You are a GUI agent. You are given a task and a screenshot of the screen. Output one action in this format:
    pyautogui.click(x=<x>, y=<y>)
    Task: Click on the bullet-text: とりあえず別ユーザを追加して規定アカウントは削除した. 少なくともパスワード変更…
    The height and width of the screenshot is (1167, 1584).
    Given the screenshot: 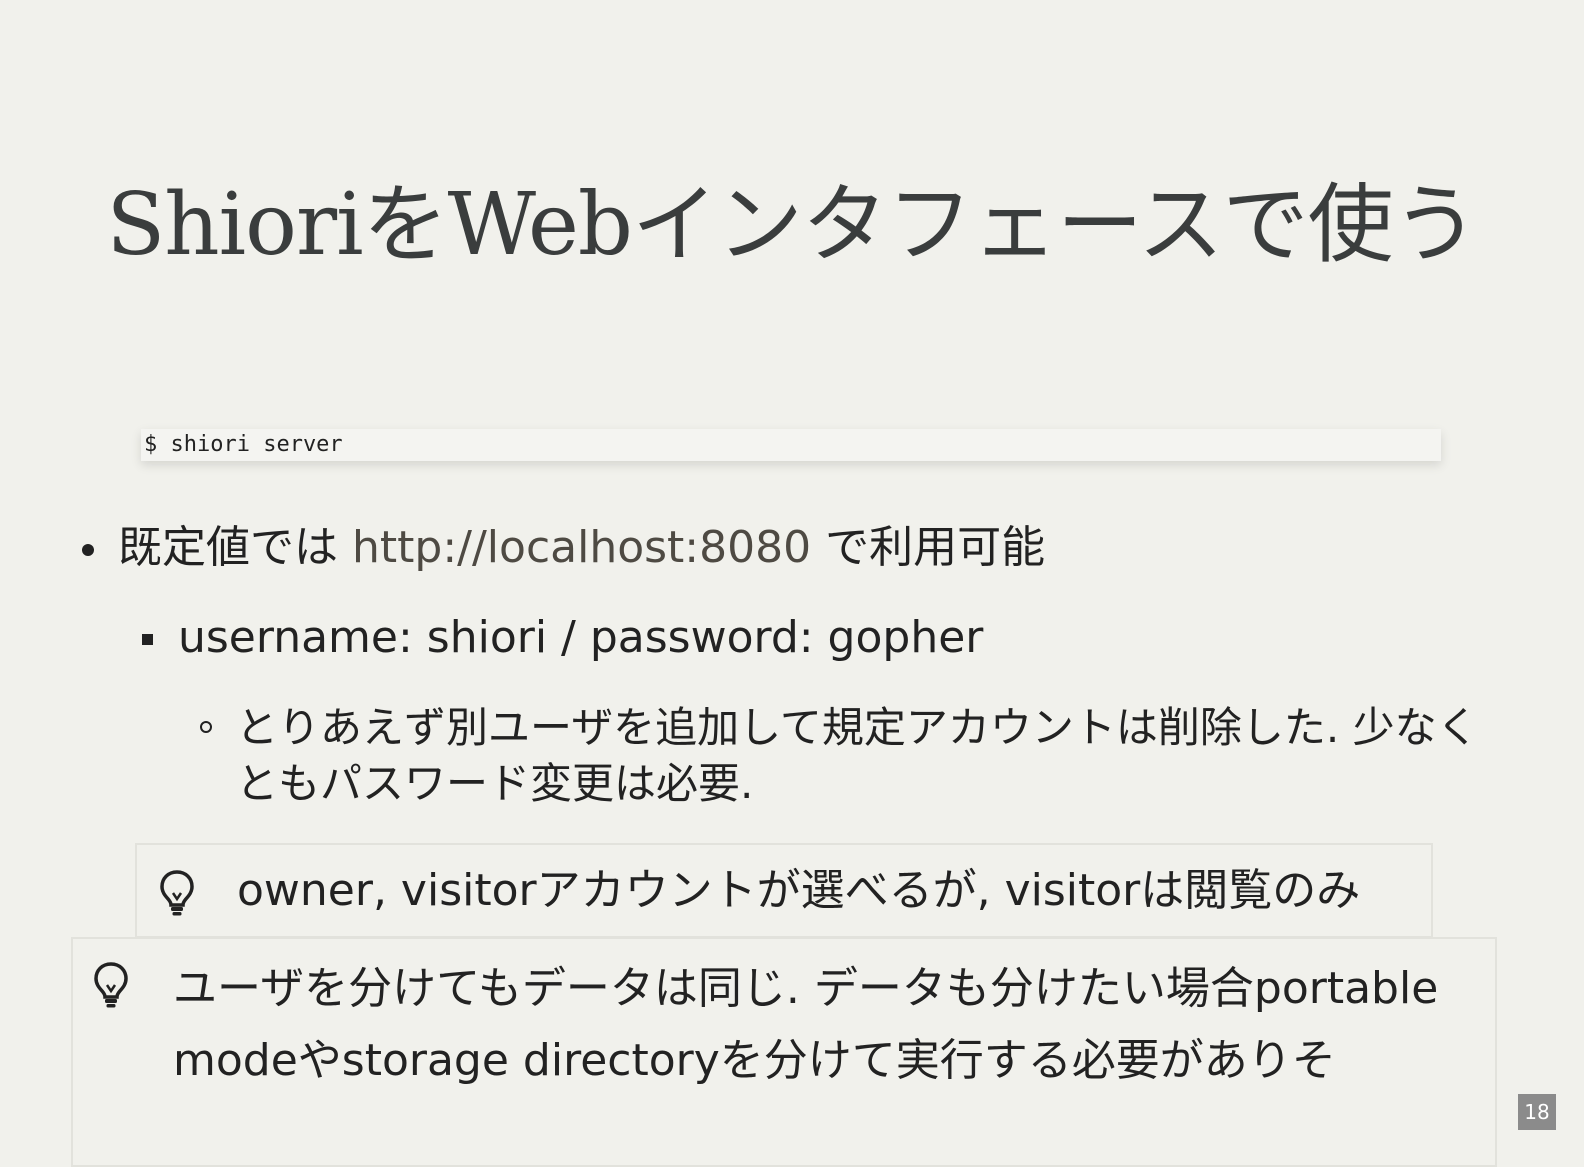 What is the action you would take?
    pyautogui.click(x=857, y=755)
    